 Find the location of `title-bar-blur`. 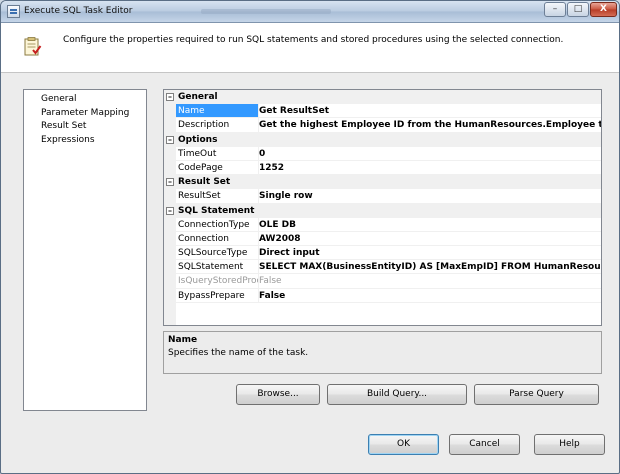

title-bar-blur is located at coordinates (266, 11).